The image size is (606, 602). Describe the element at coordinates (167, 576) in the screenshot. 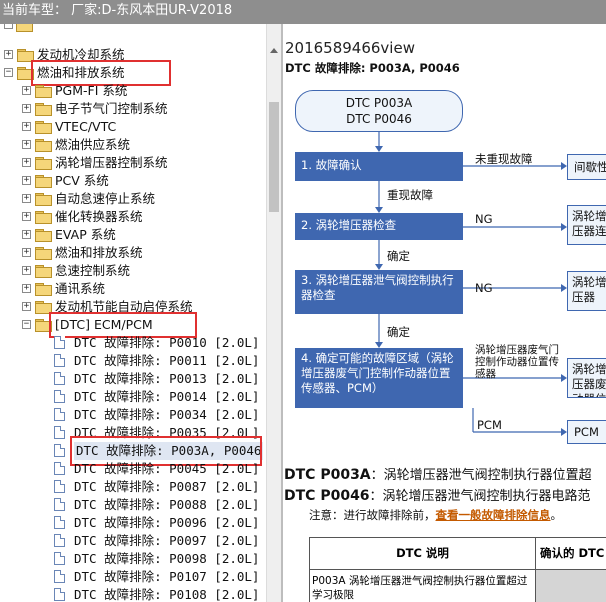

I see `tree-item-label: DTC 故障排除: P0107 [2.0L]` at that location.